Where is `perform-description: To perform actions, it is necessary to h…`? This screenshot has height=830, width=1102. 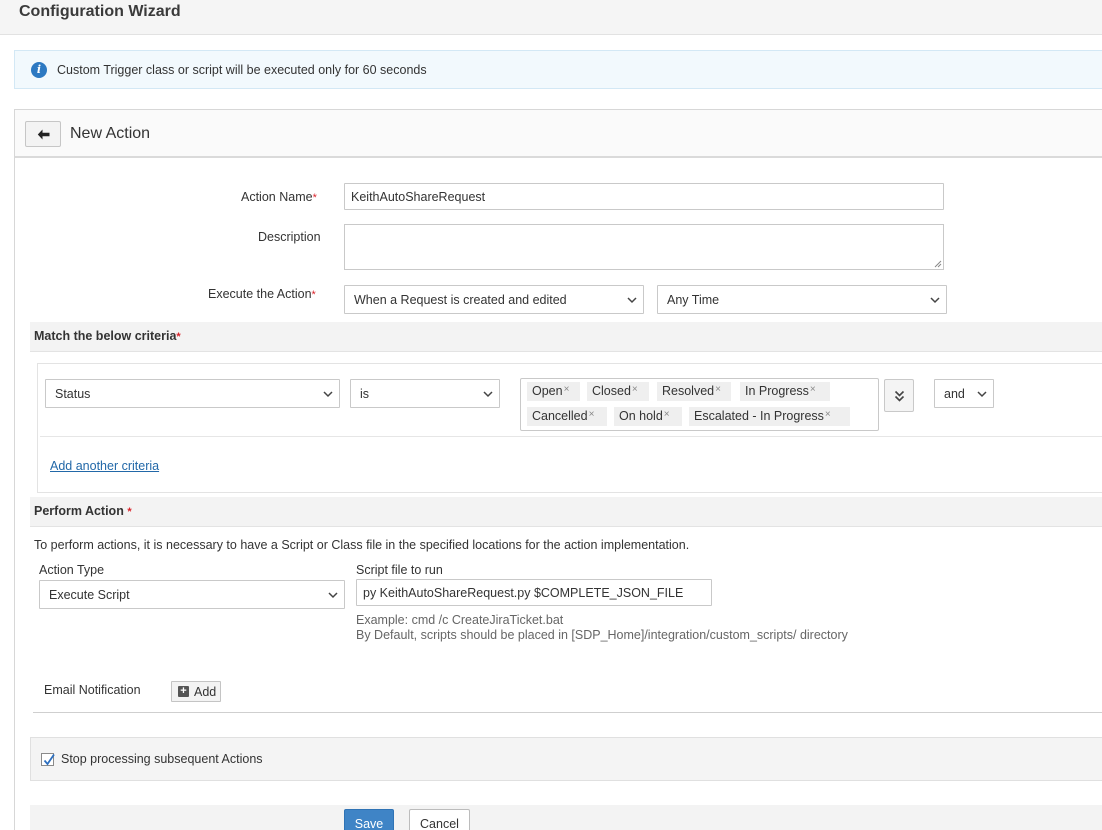
perform-description: To perform actions, it is necessary to h… is located at coordinates (362, 545).